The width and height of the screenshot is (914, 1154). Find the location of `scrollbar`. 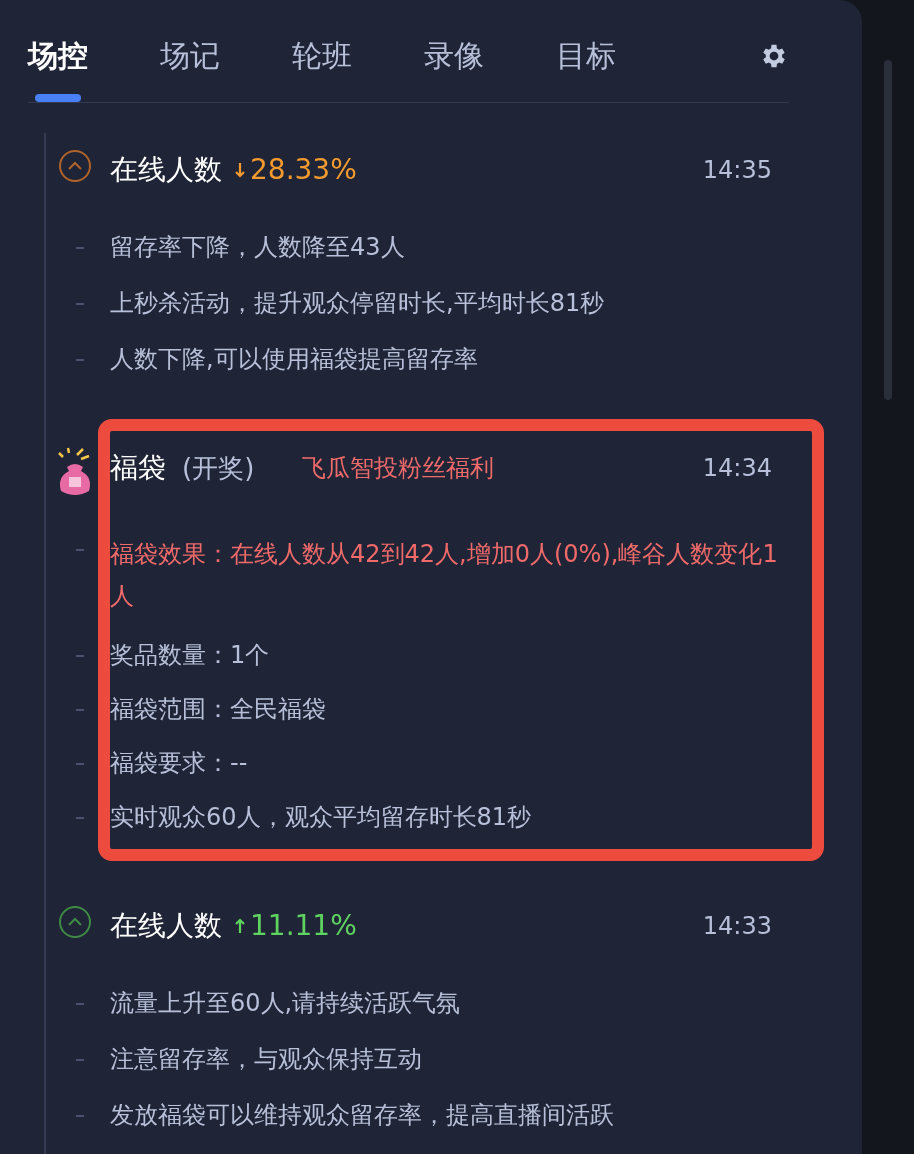

scrollbar is located at coordinates (888, 230).